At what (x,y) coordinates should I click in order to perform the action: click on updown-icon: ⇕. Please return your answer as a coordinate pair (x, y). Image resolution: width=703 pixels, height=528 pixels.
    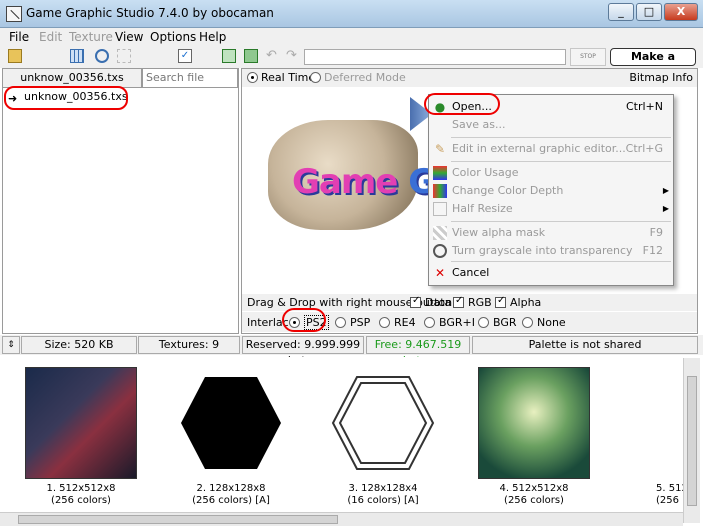
    Looking at the image, I should click on (11, 345).